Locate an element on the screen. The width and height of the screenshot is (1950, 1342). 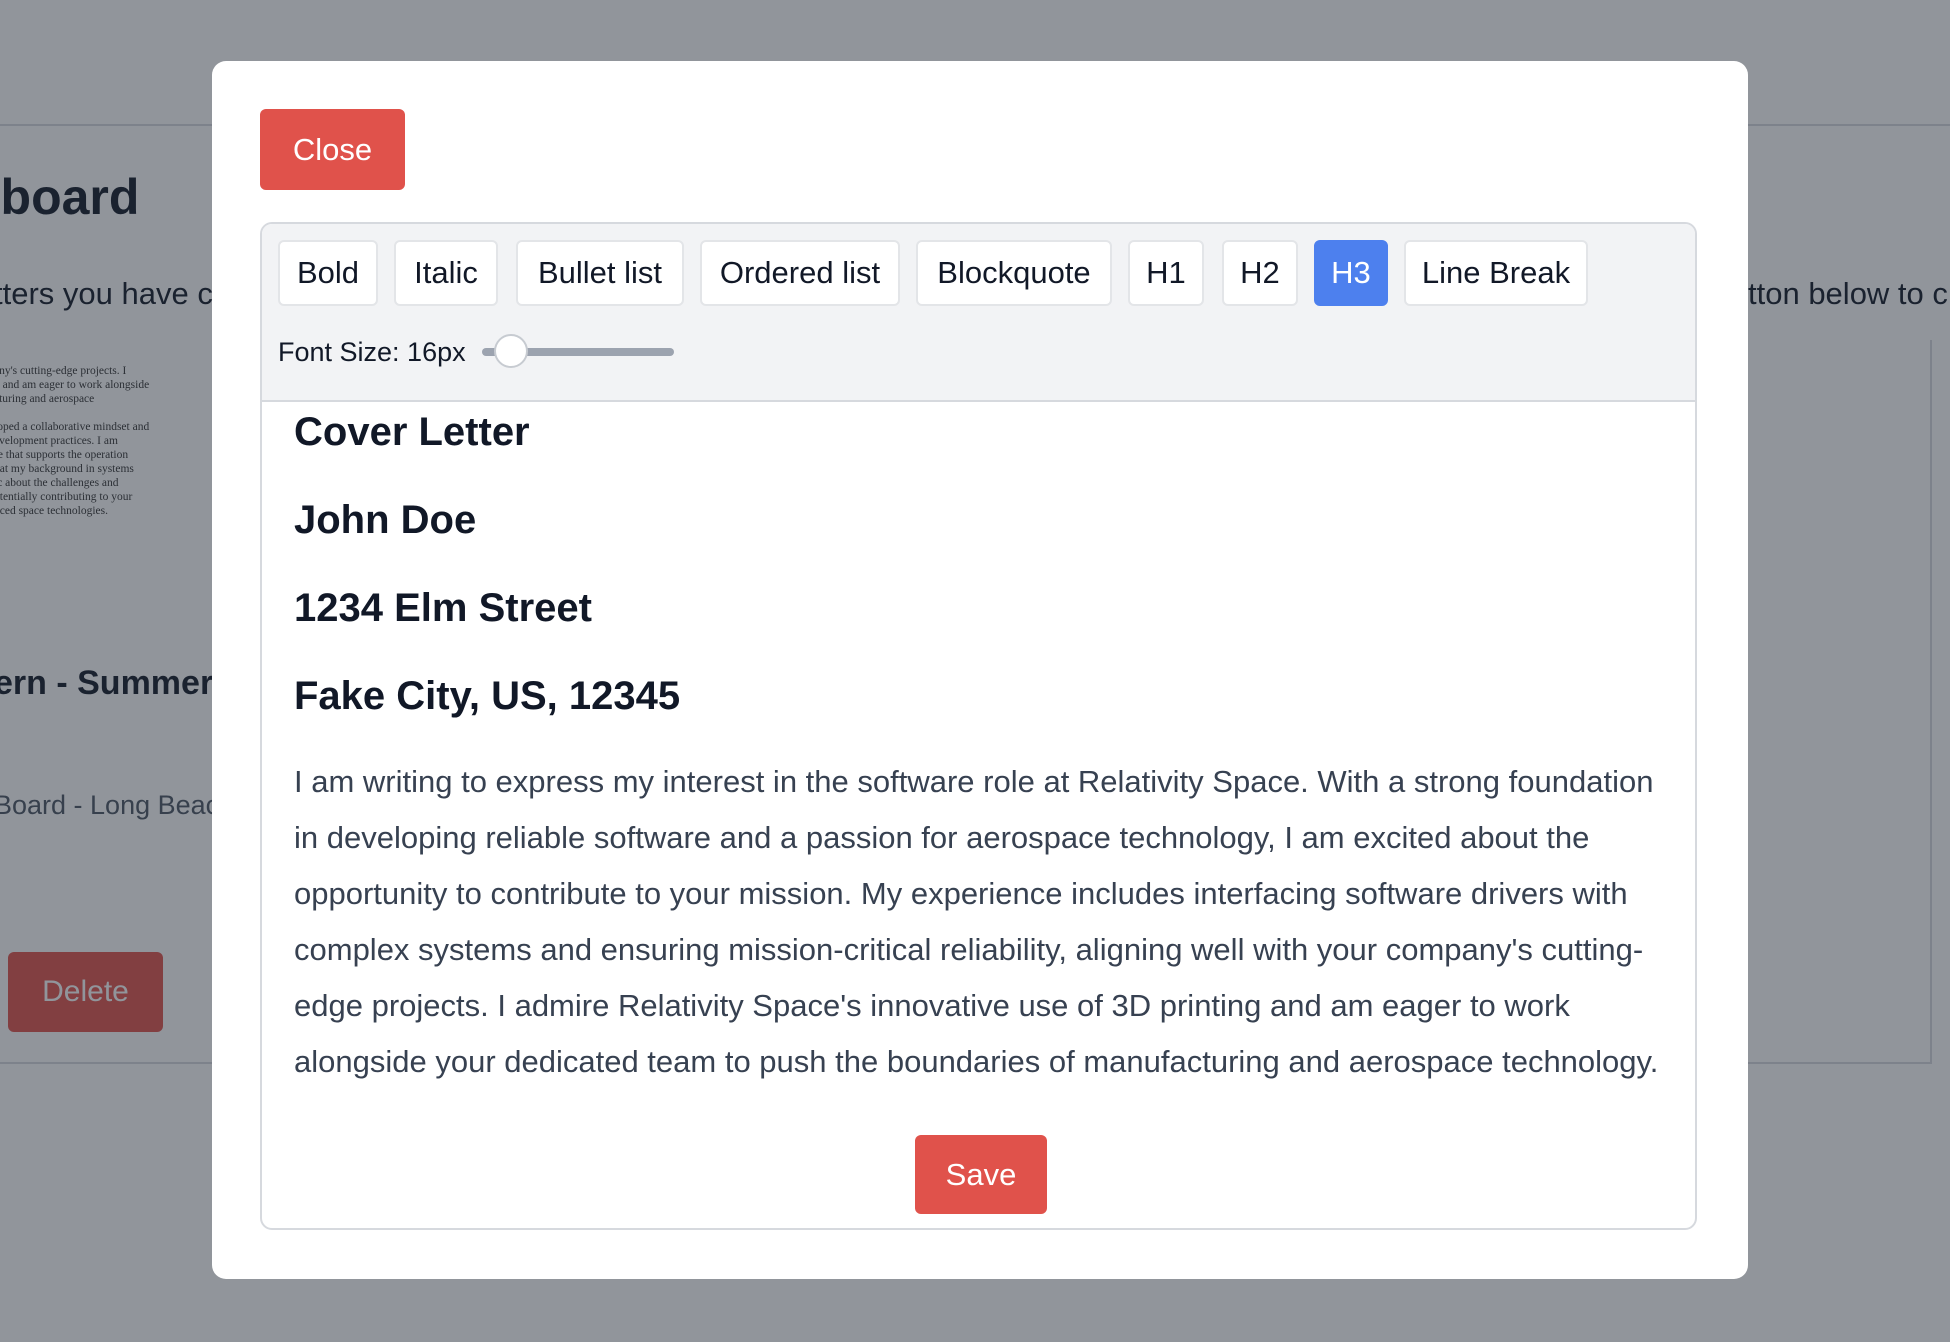
font-size-control: Font Size: 16px is located at coordinates (476, 352).